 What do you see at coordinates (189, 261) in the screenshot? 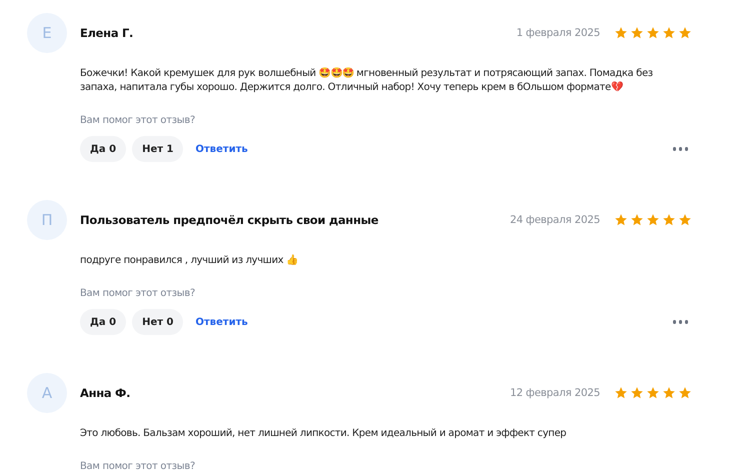
I see `review-text: подруге понравился , лучший из лучших 👍` at bounding box center [189, 261].